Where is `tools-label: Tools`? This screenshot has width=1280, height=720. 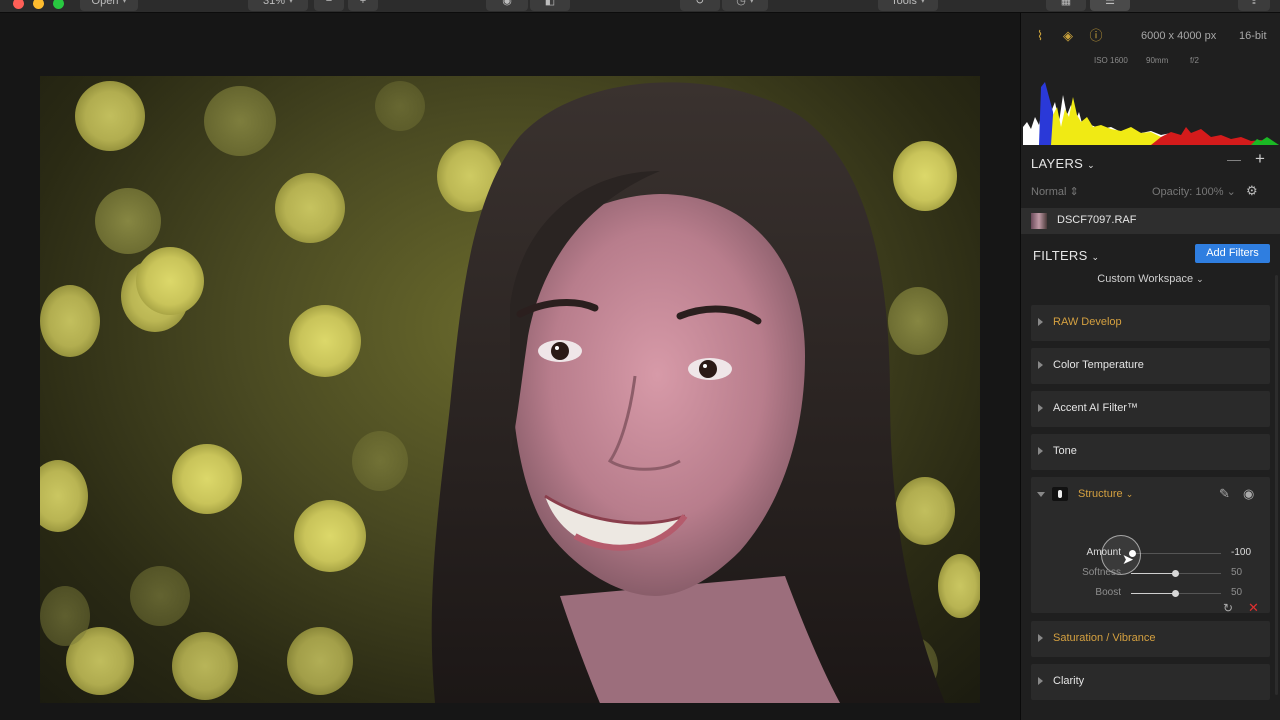
tools-label: Tools is located at coordinates (904, 3).